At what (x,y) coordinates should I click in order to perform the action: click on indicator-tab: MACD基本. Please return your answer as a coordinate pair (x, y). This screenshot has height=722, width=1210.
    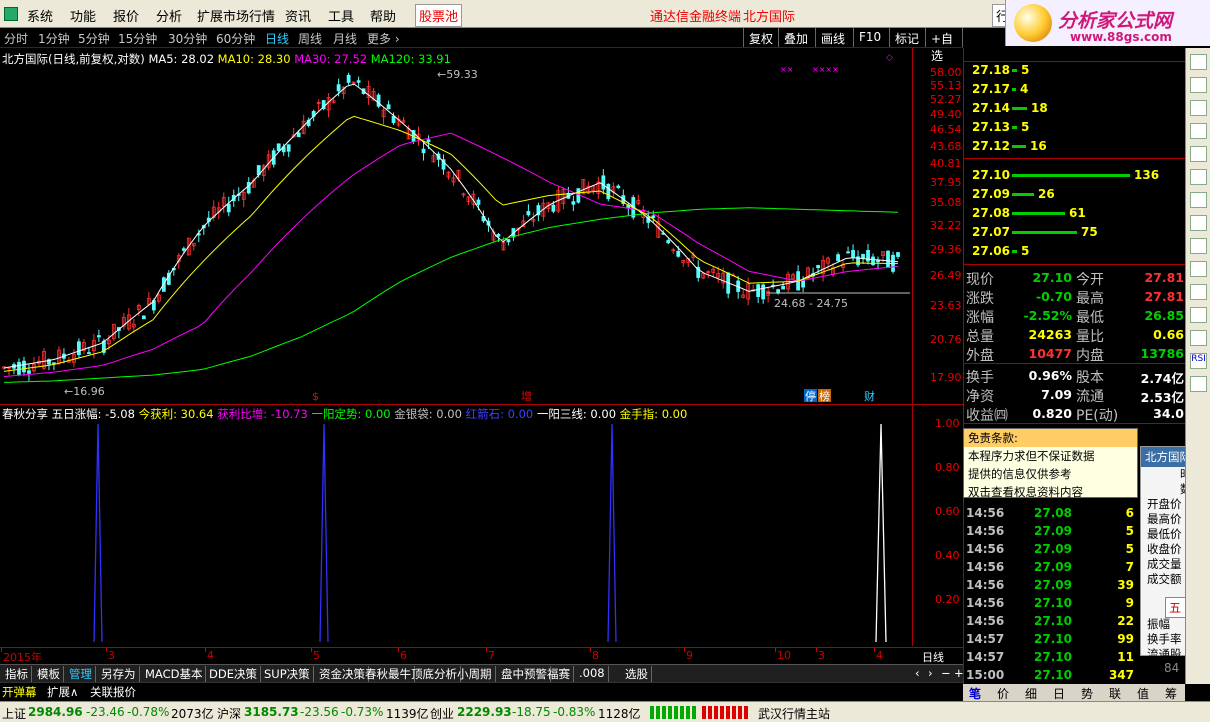
    Looking at the image, I should click on (174, 674).